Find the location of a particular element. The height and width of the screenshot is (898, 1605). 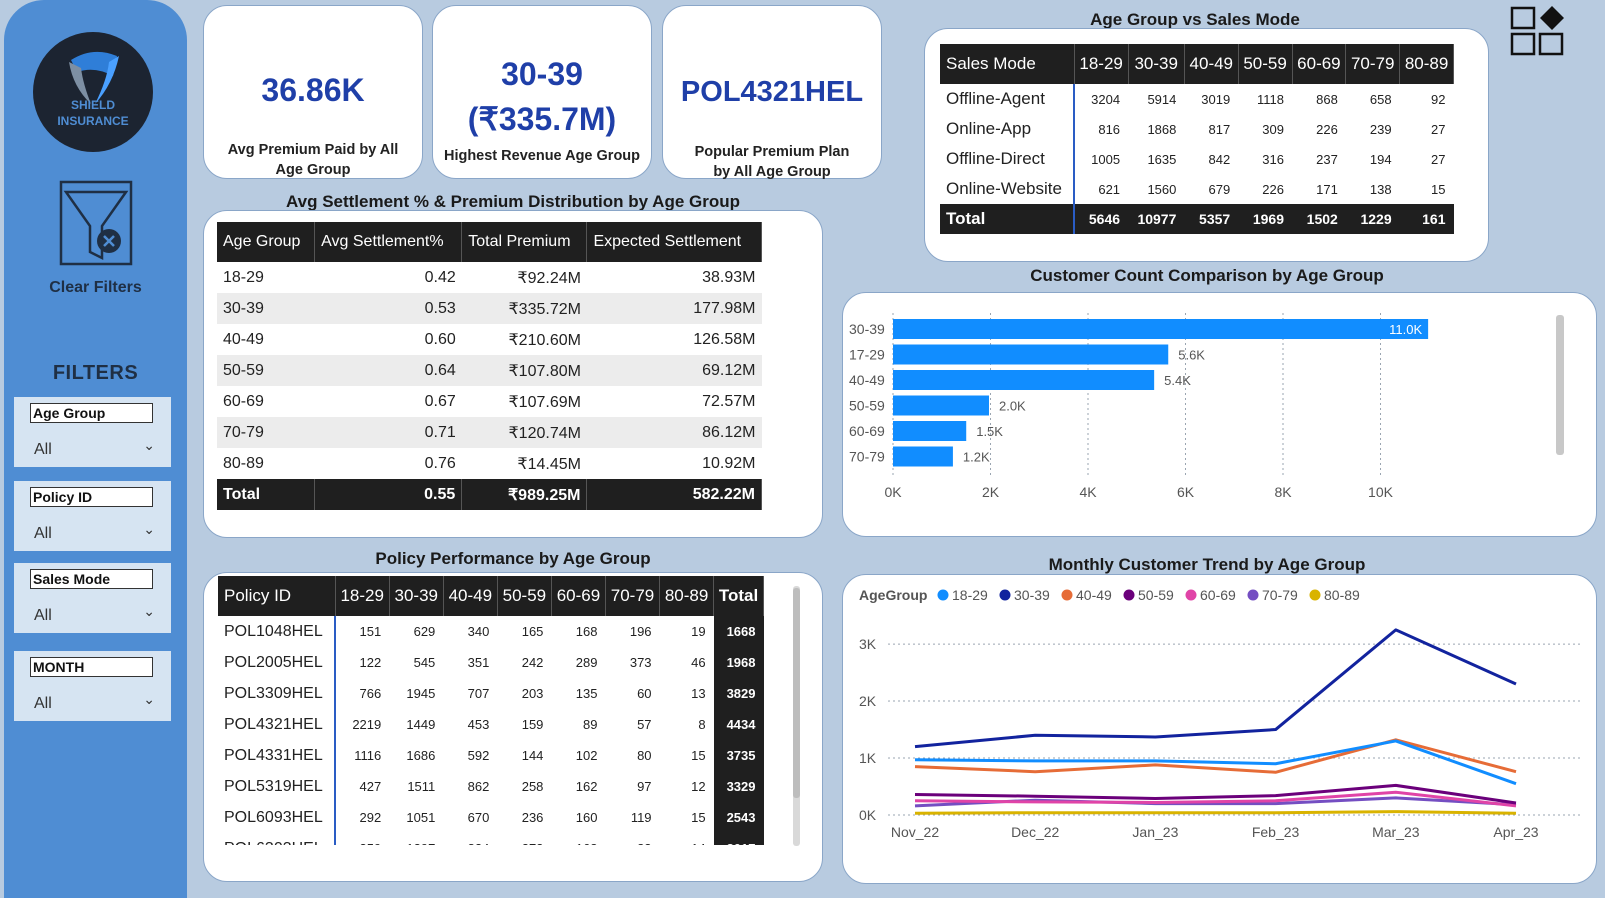

table-row: 60-69 0.67 ₹107.69M 72.57M is located at coordinates (489, 401).